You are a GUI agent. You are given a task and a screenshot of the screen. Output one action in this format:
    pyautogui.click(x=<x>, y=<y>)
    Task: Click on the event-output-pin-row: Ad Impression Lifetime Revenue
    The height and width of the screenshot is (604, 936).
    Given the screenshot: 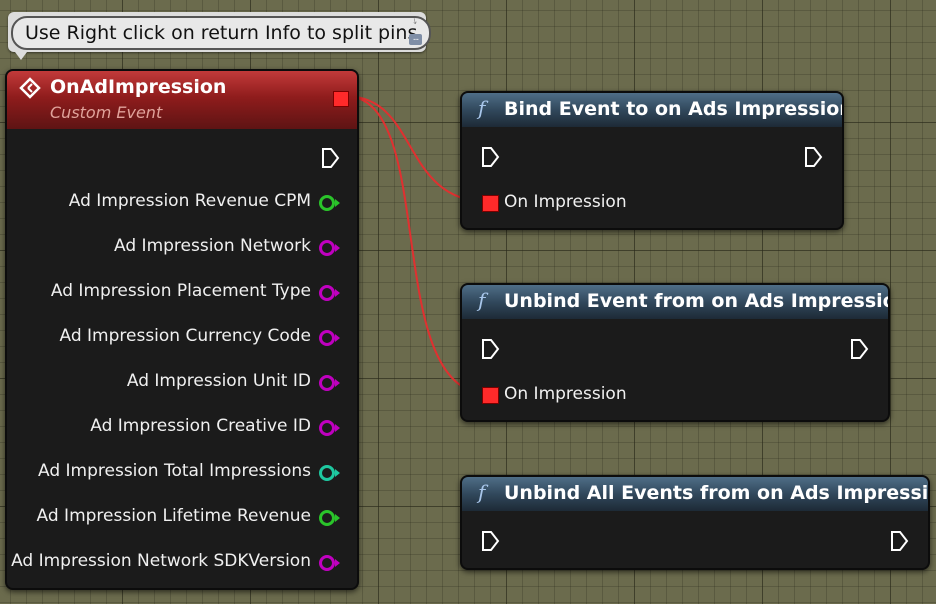 What is the action you would take?
    pyautogui.click(x=182, y=519)
    